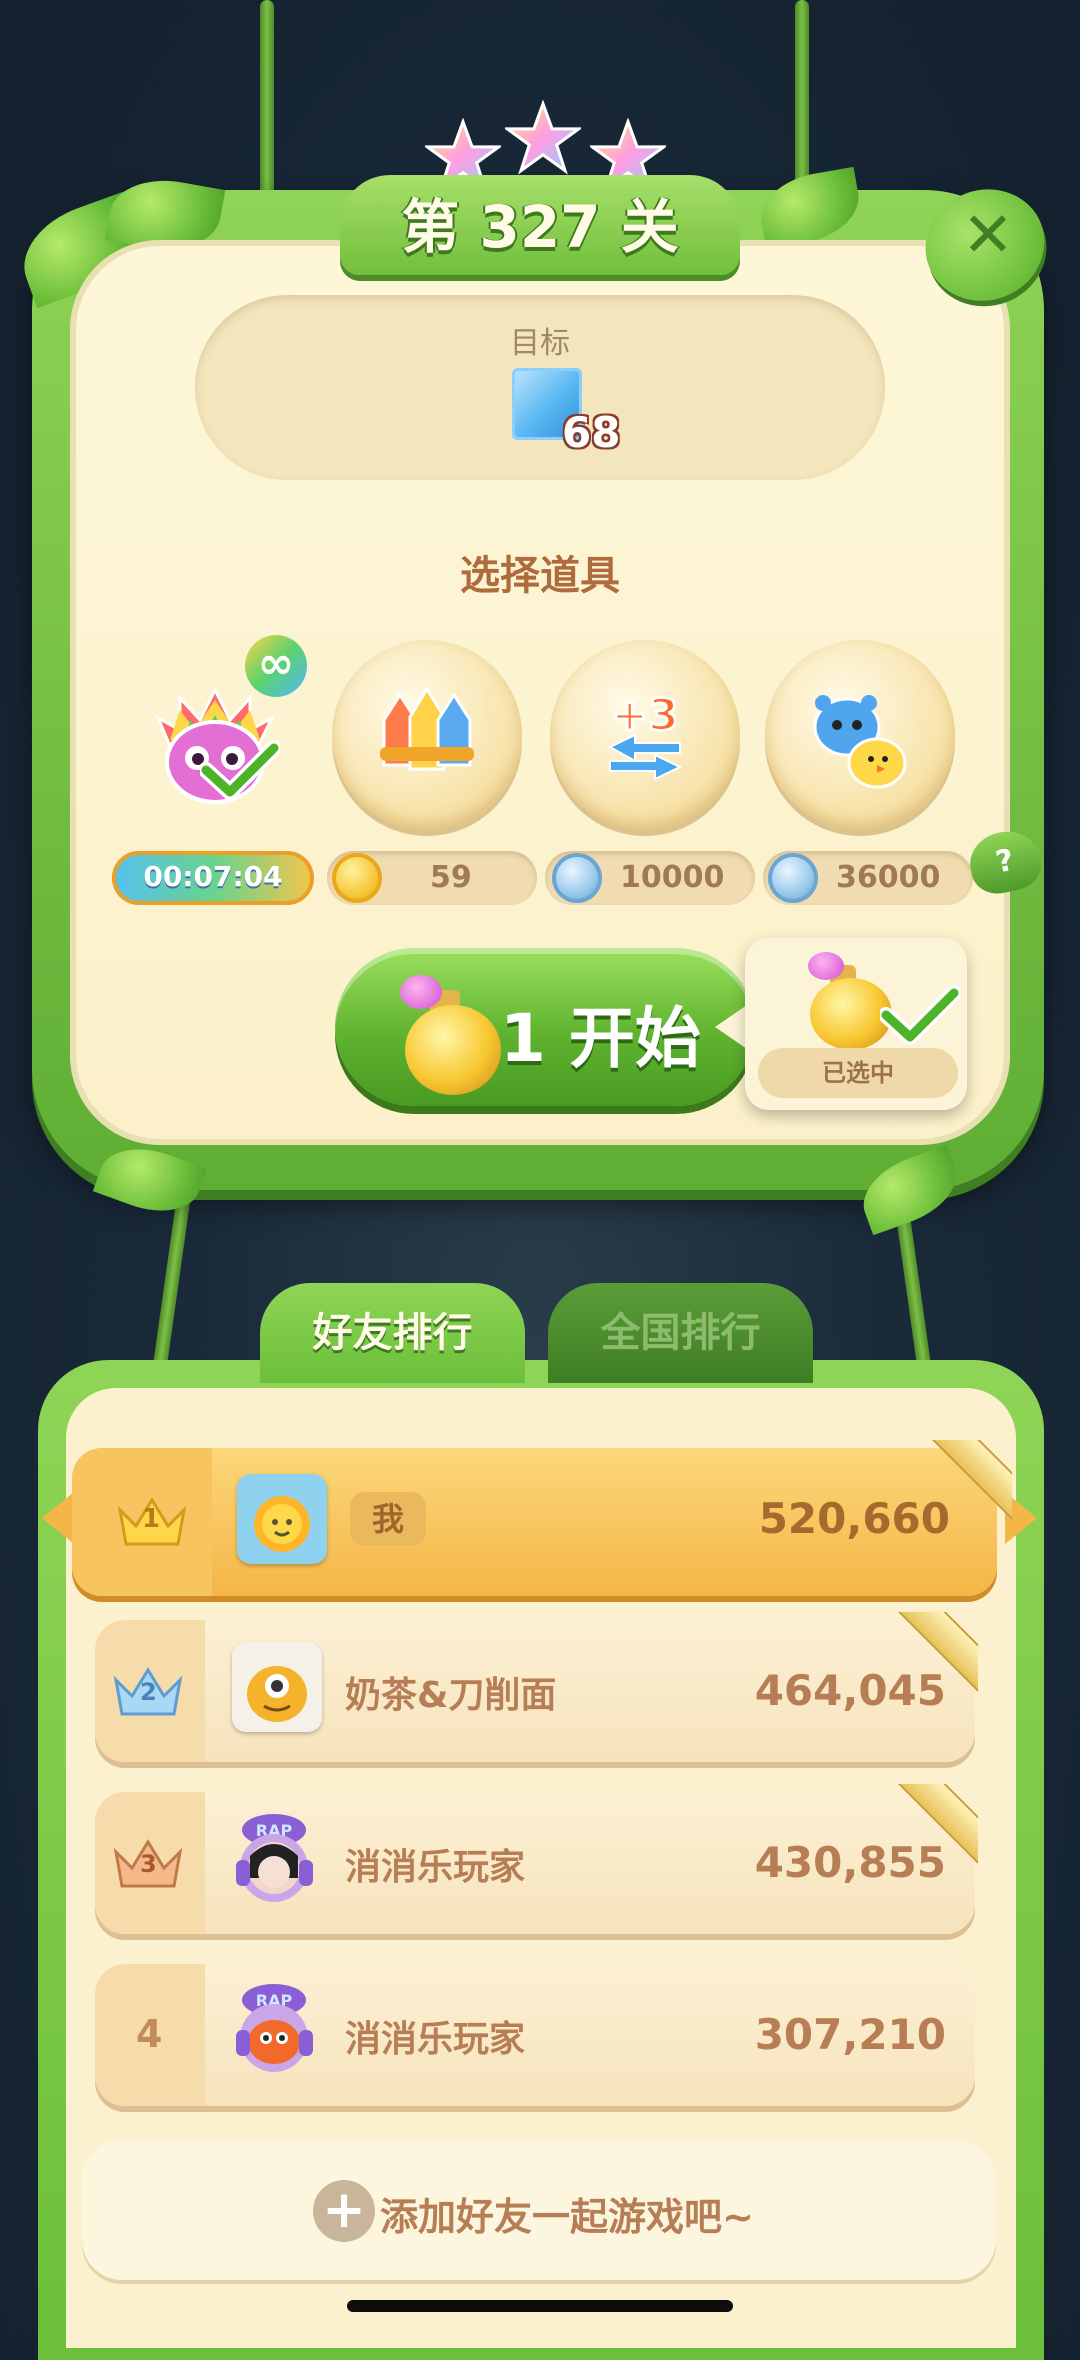  Describe the element at coordinates (148, 1692) in the screenshot. I see `rank-number: 2` at that location.